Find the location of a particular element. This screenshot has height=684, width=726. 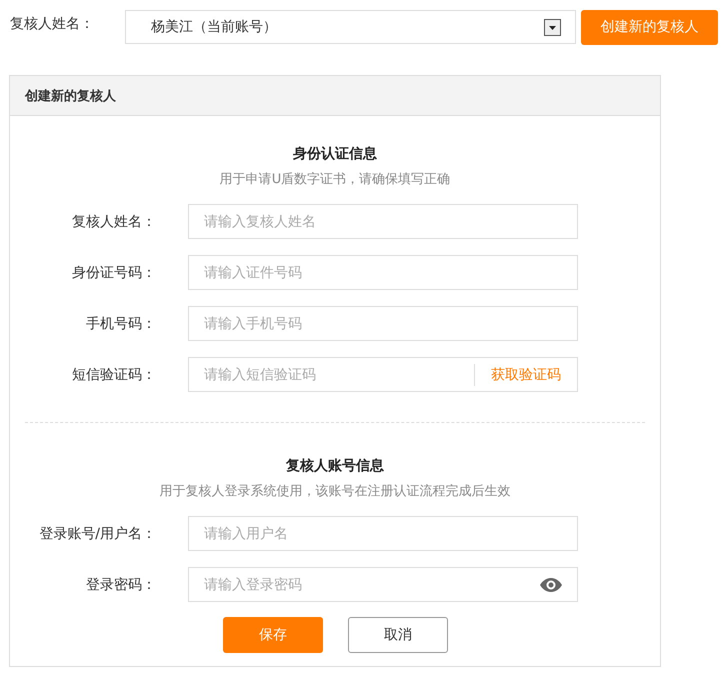

get-code-button: 获取验证码 is located at coordinates (525, 375).